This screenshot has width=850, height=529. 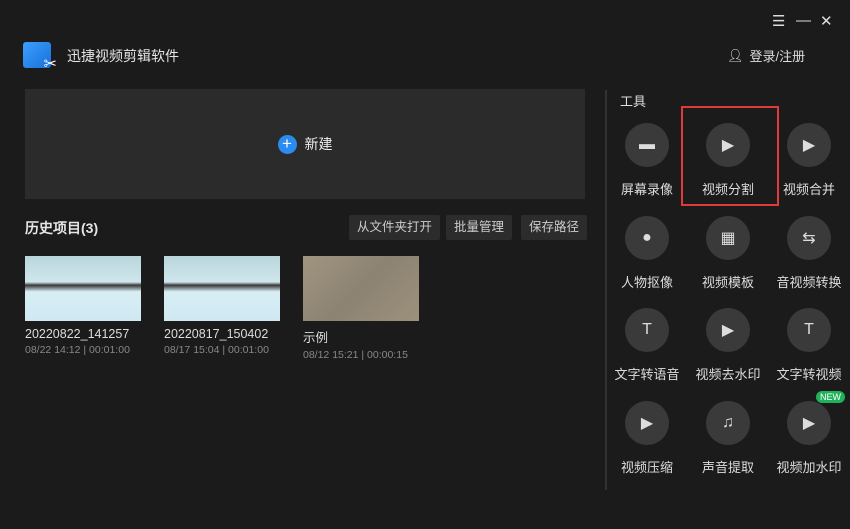 I want to click on audio-extract-icon: ♫, so click(x=728, y=423).